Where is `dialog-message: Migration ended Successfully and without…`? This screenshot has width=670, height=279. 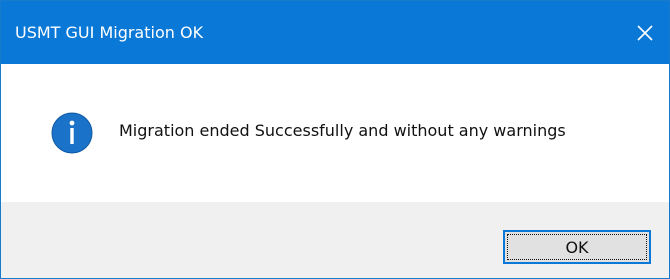
dialog-message: Migration ended Successfully and without… is located at coordinates (342, 130).